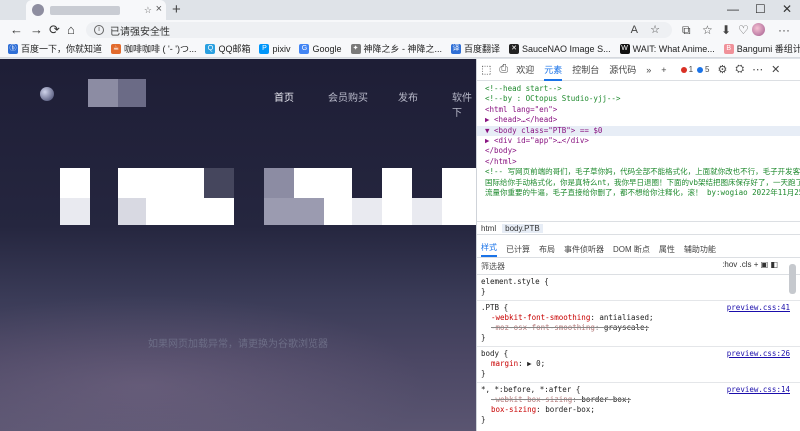  I want to click on dom-node-line: ▼ <body class="PTB"> == $0, so click(638, 131).